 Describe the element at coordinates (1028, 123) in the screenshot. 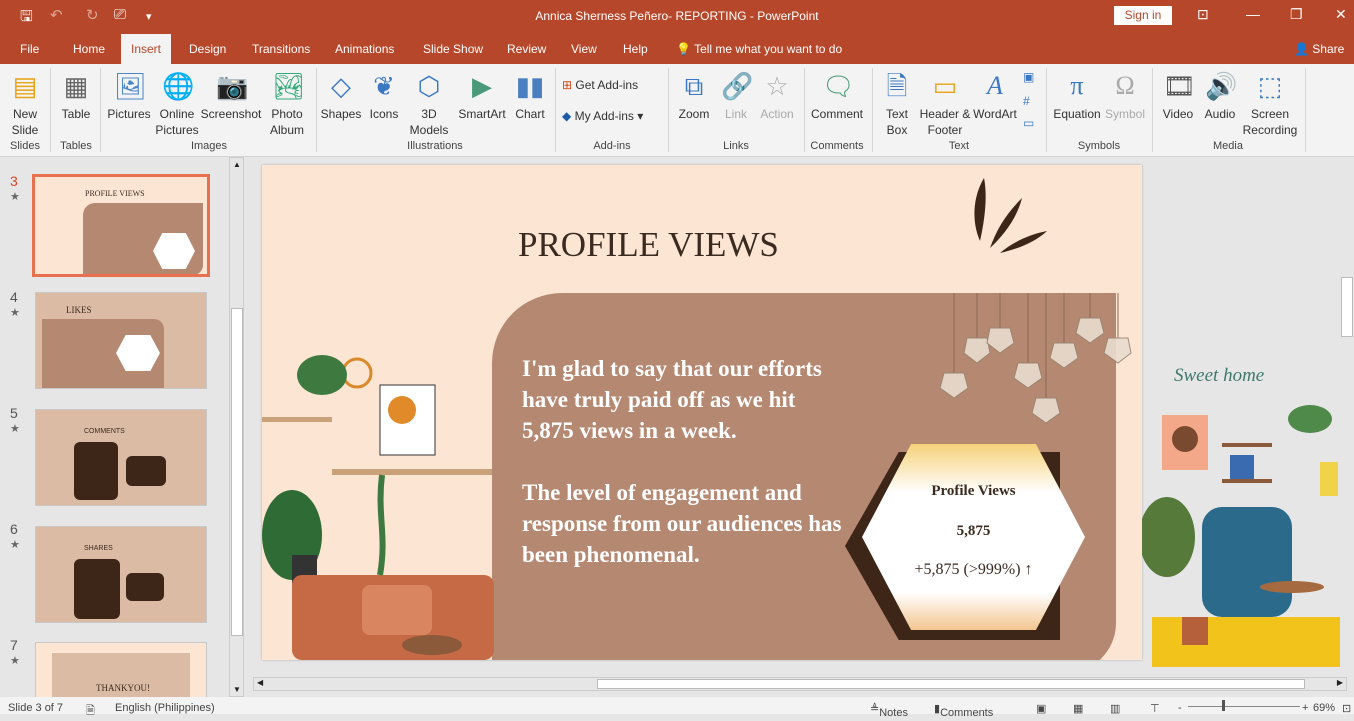

I see `object-icon: ▭` at that location.